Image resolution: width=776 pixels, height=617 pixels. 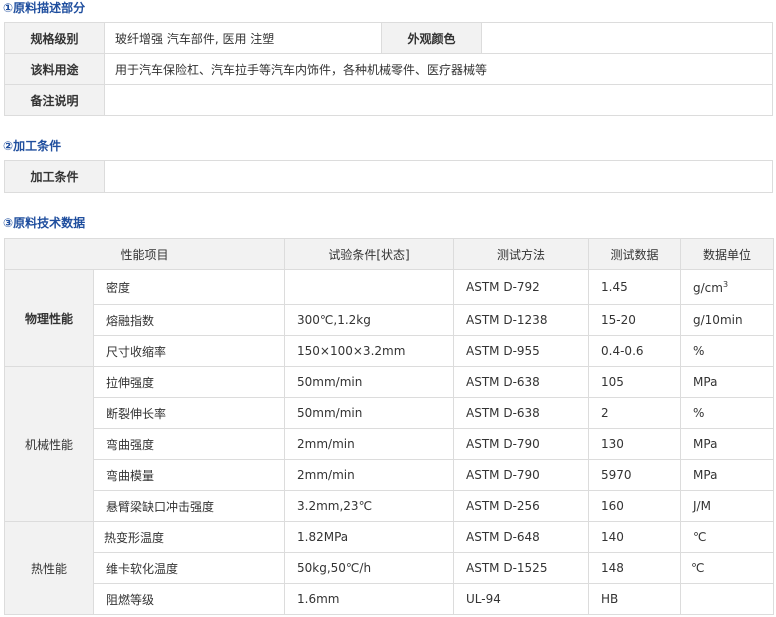 I want to click on cell-condition: 150×100×3.2mm, so click(x=369, y=351).